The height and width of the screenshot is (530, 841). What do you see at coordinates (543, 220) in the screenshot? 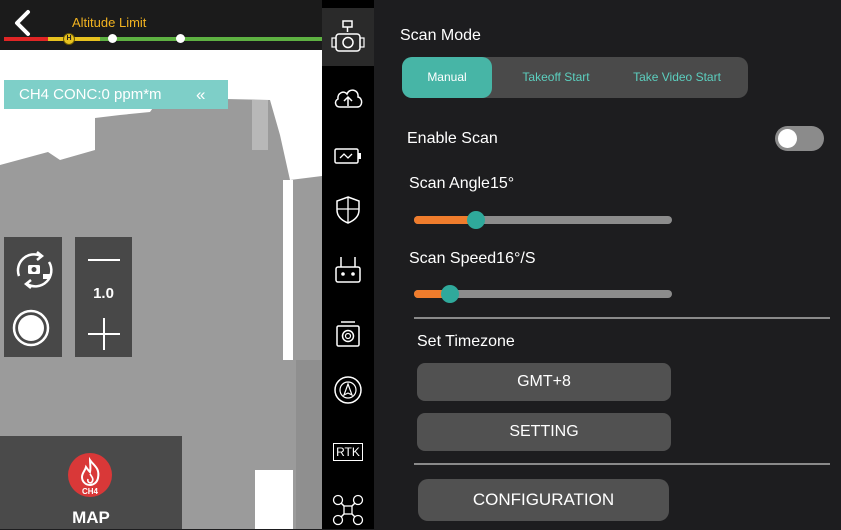
I see `scan-angle-slider` at bounding box center [543, 220].